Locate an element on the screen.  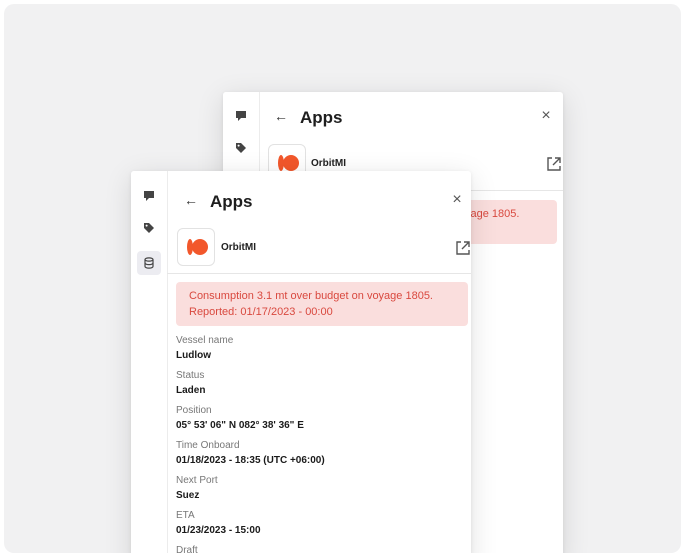
alert-reported-time: Reported: 01/17/2023 - 00:00 is located at coordinates (261, 312).